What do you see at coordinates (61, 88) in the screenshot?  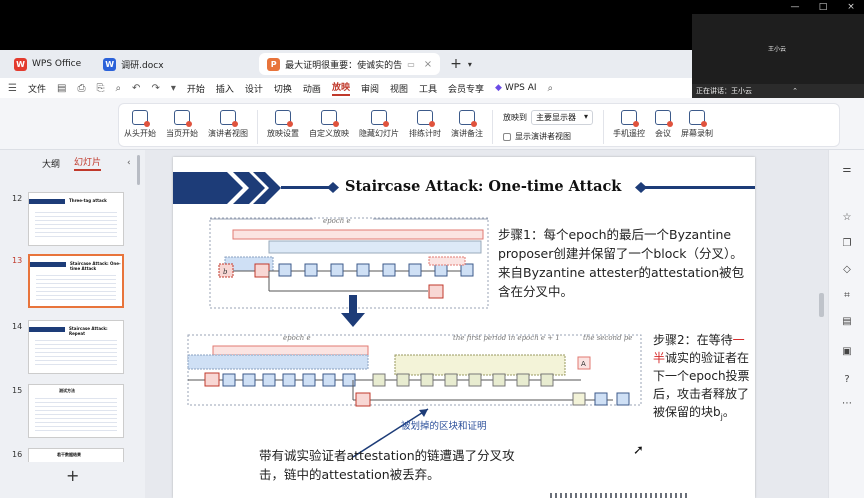 I see `save-icon: ▤` at bounding box center [61, 88].